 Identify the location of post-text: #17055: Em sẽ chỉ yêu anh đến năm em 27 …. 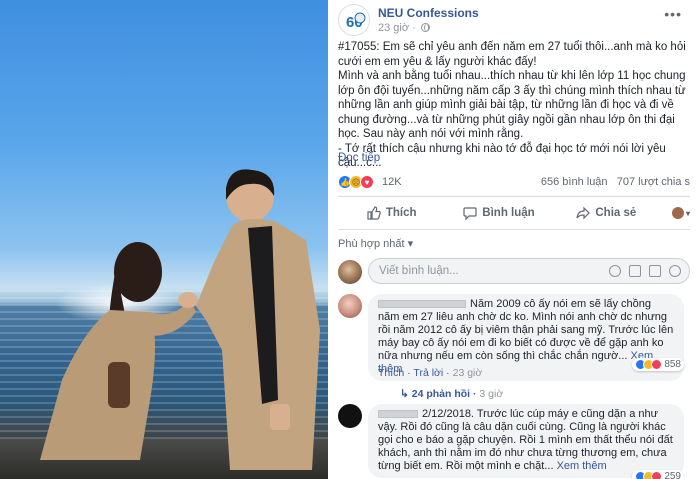
(512, 105).